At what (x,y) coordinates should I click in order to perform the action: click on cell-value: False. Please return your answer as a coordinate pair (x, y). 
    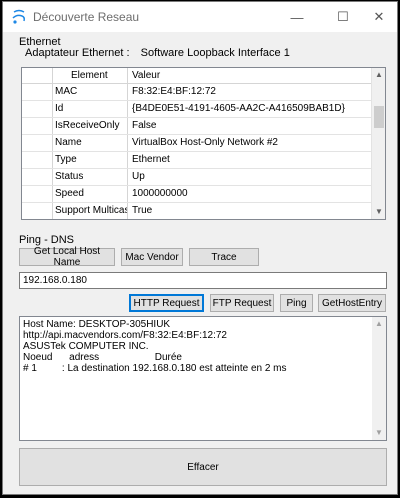
    Looking at the image, I should click on (249, 126).